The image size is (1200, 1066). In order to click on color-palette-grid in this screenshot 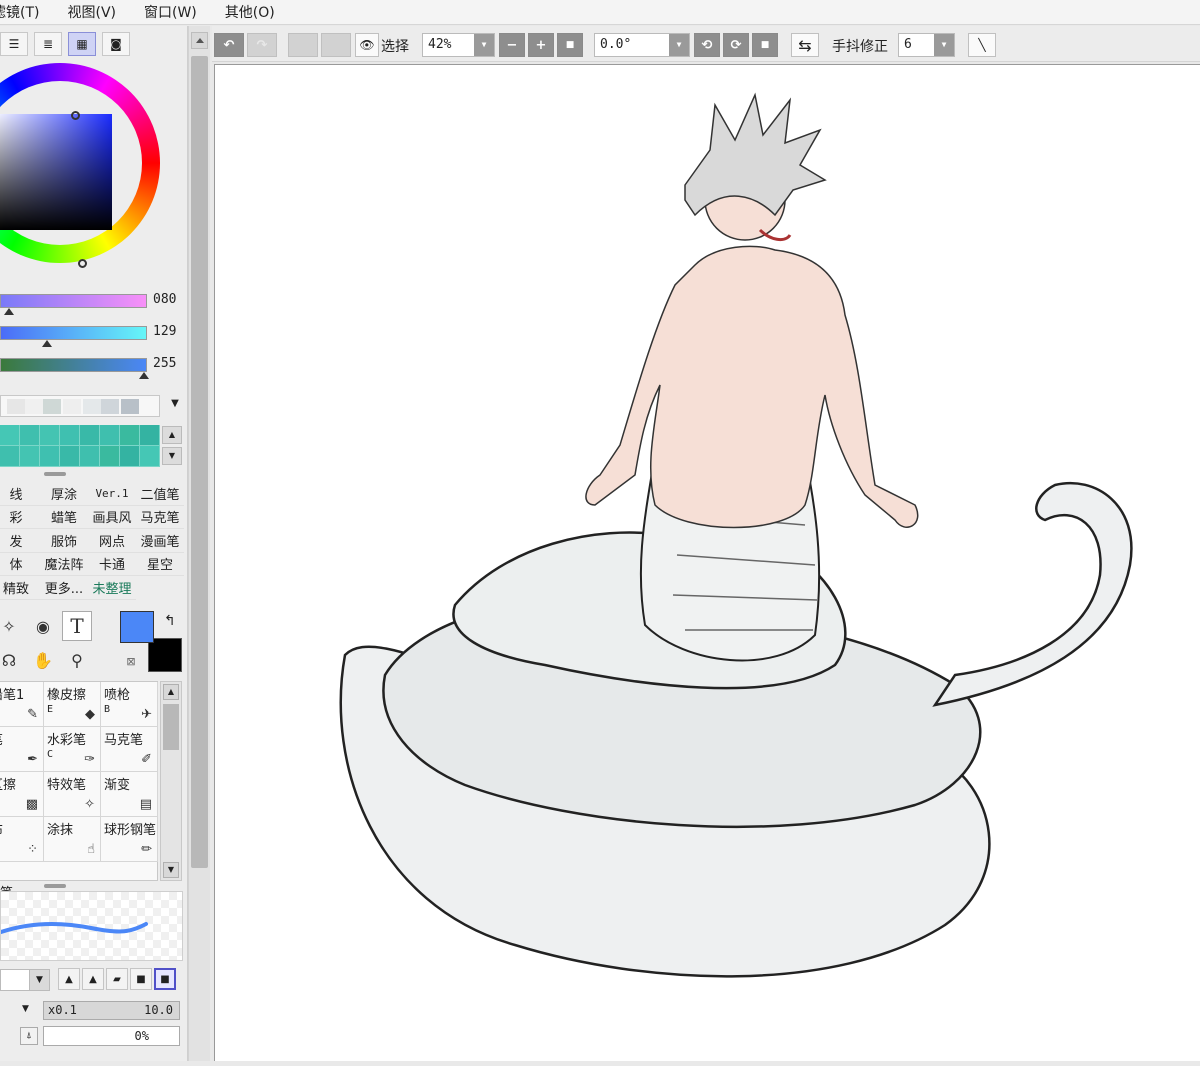, I will do `click(80, 446)`.